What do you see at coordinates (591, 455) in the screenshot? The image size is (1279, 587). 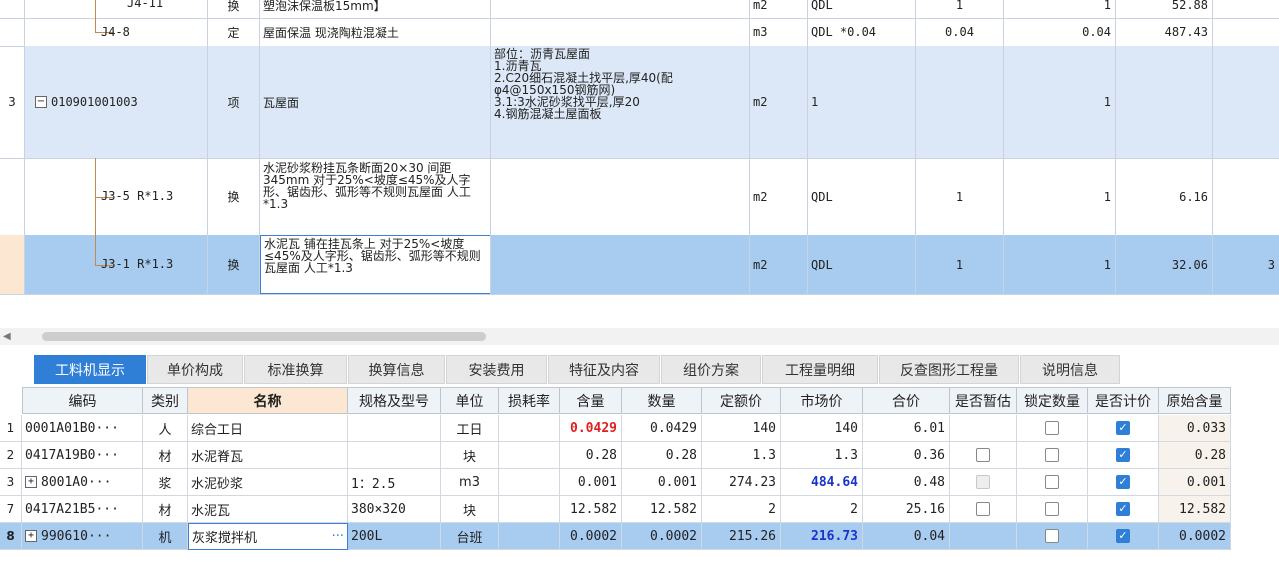 I see `content-cell: 0.28` at bounding box center [591, 455].